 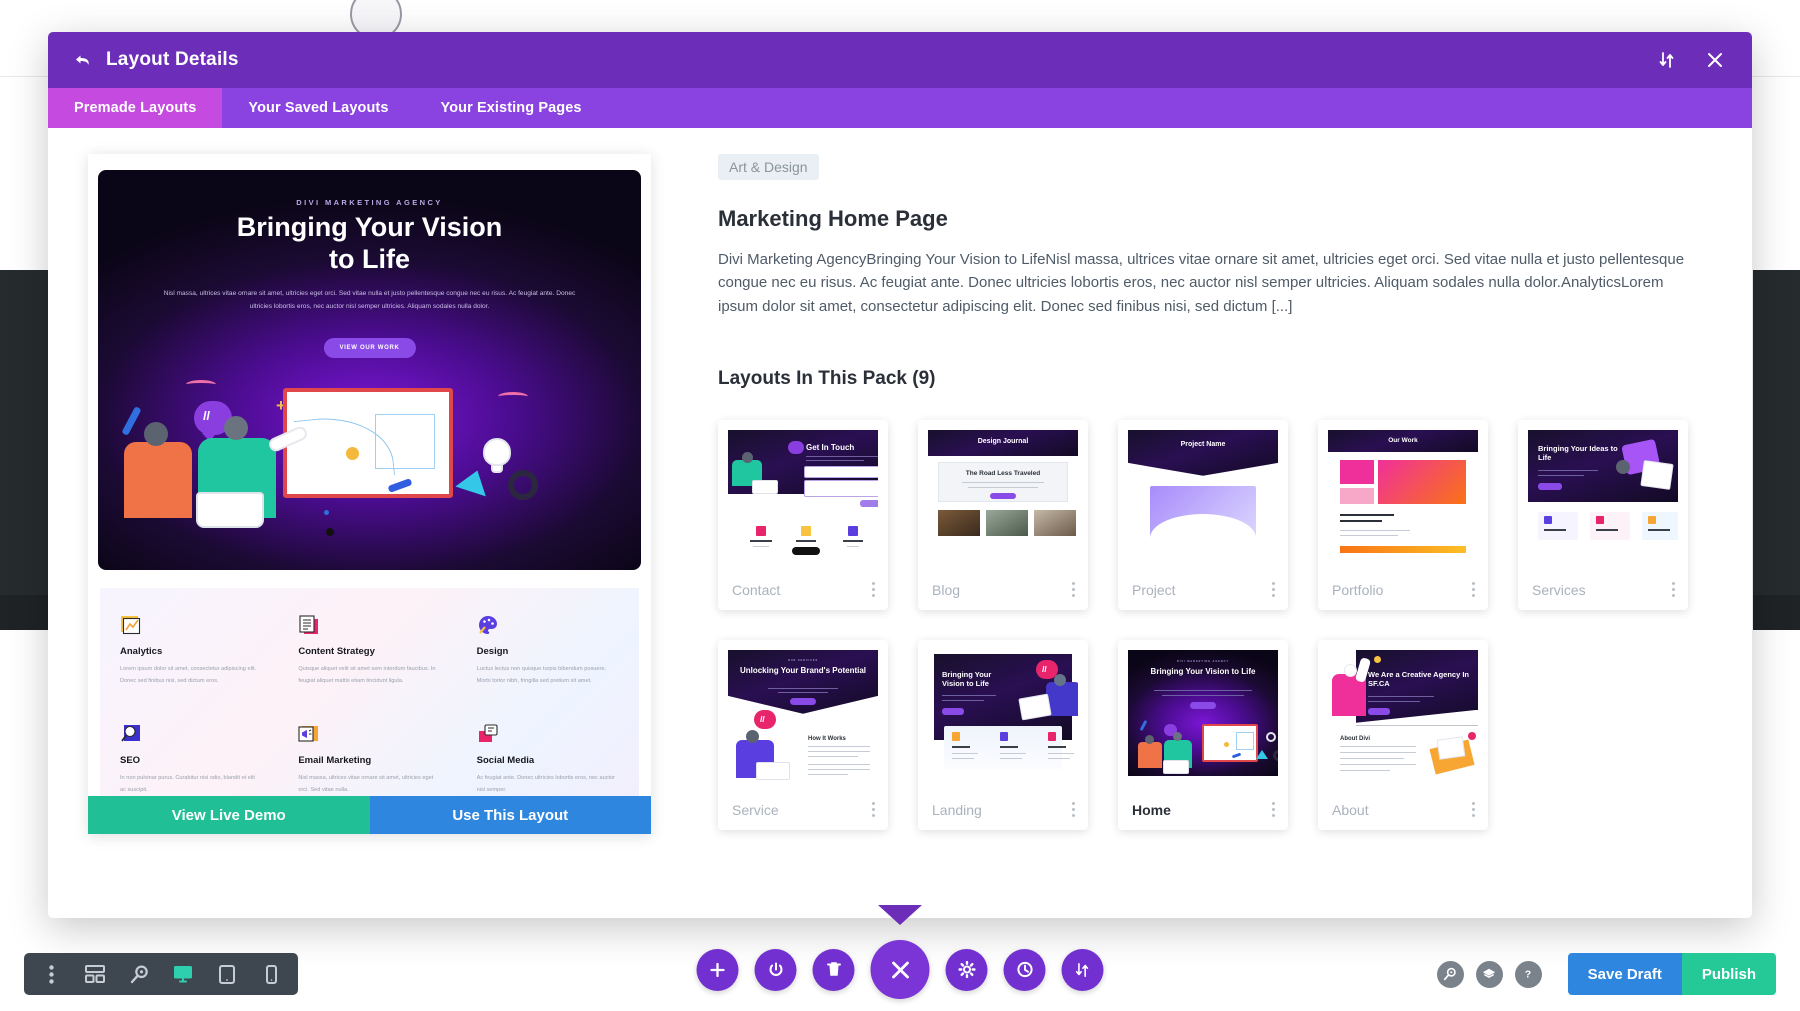 What do you see at coordinates (900, 60) in the screenshot?
I see `modal-header: Layout Details` at bounding box center [900, 60].